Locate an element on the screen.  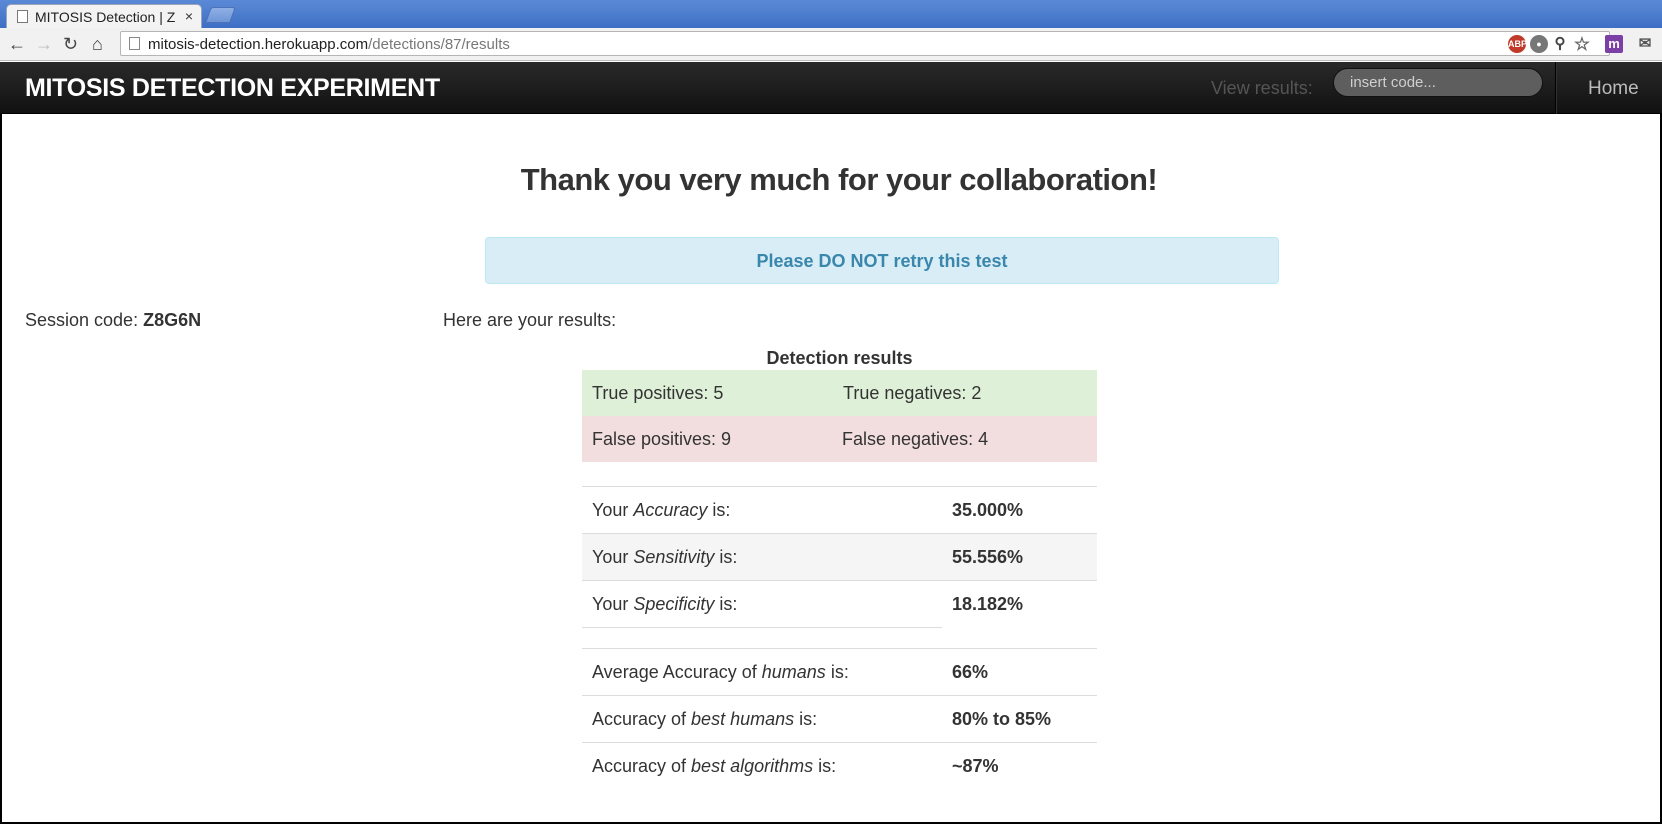
metric-value: 35.000% is located at coordinates (1019, 510).